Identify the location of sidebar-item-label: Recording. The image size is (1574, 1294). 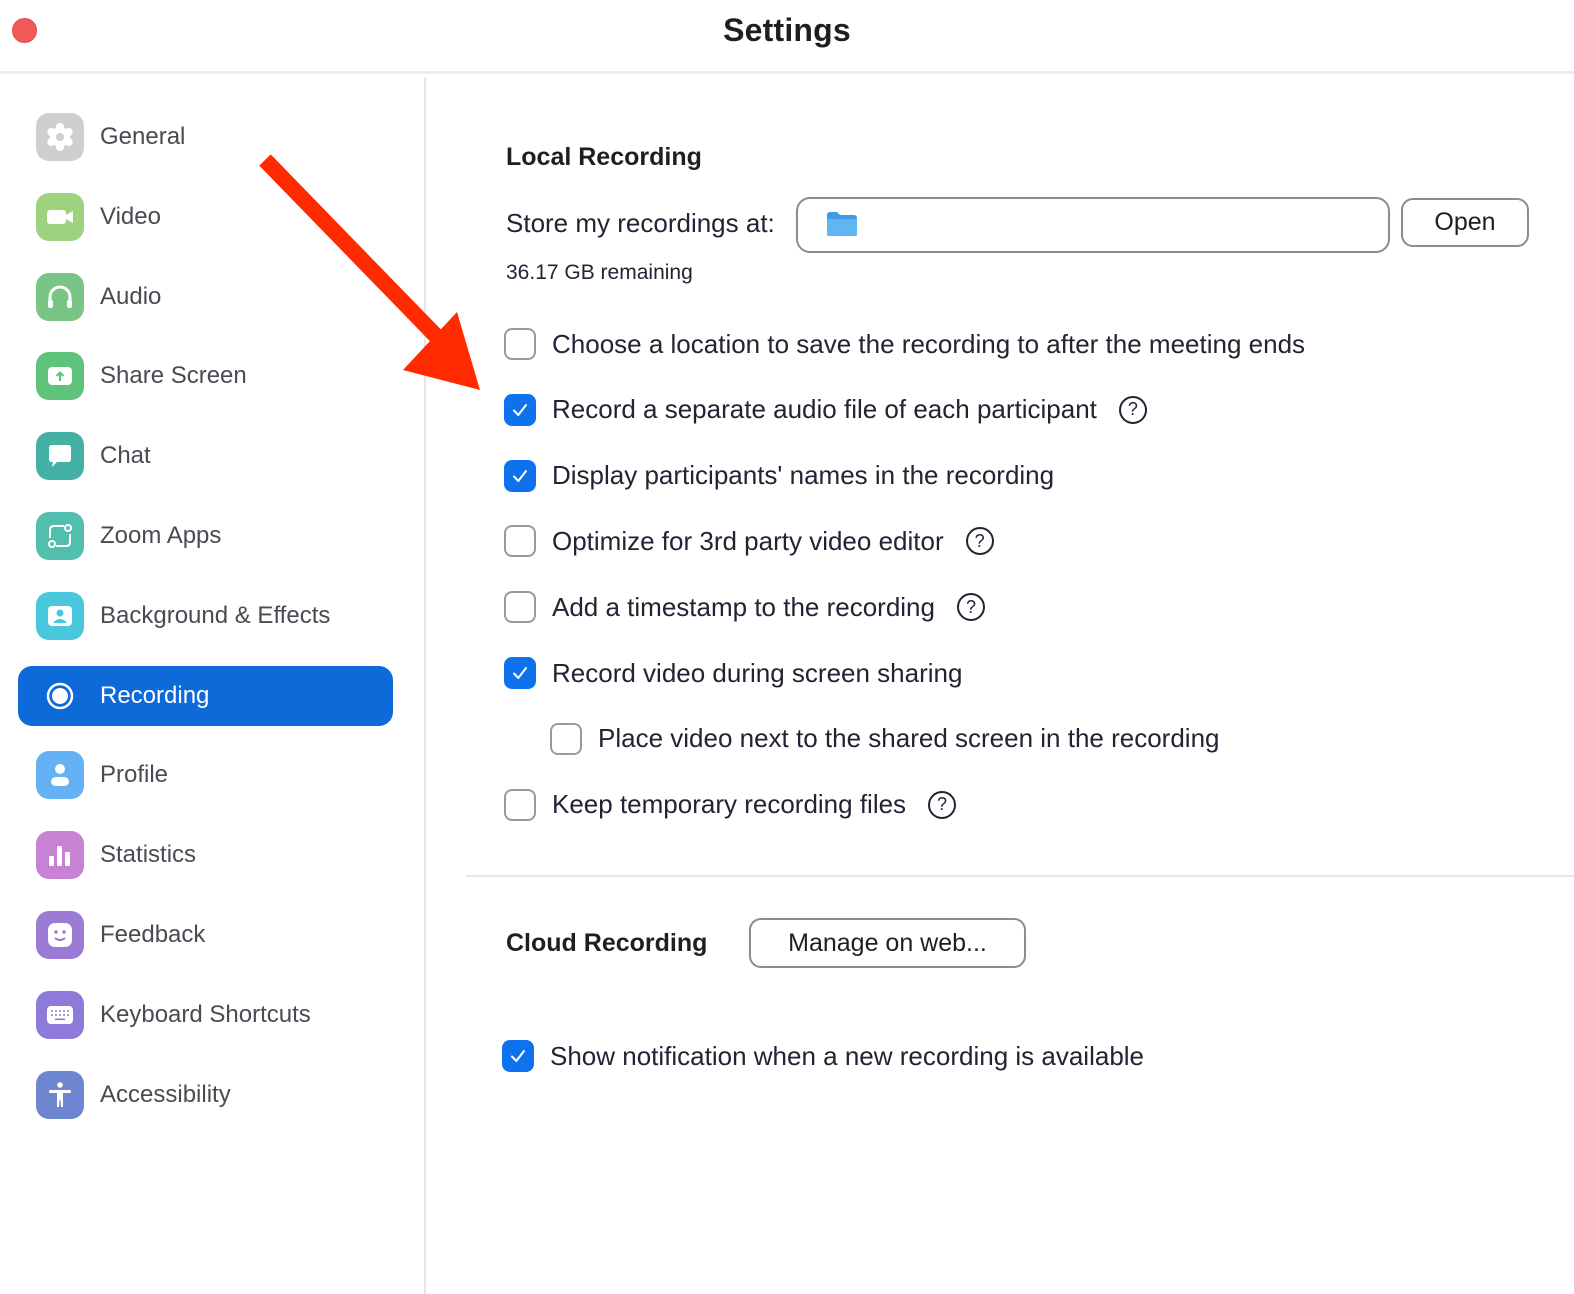
(155, 695).